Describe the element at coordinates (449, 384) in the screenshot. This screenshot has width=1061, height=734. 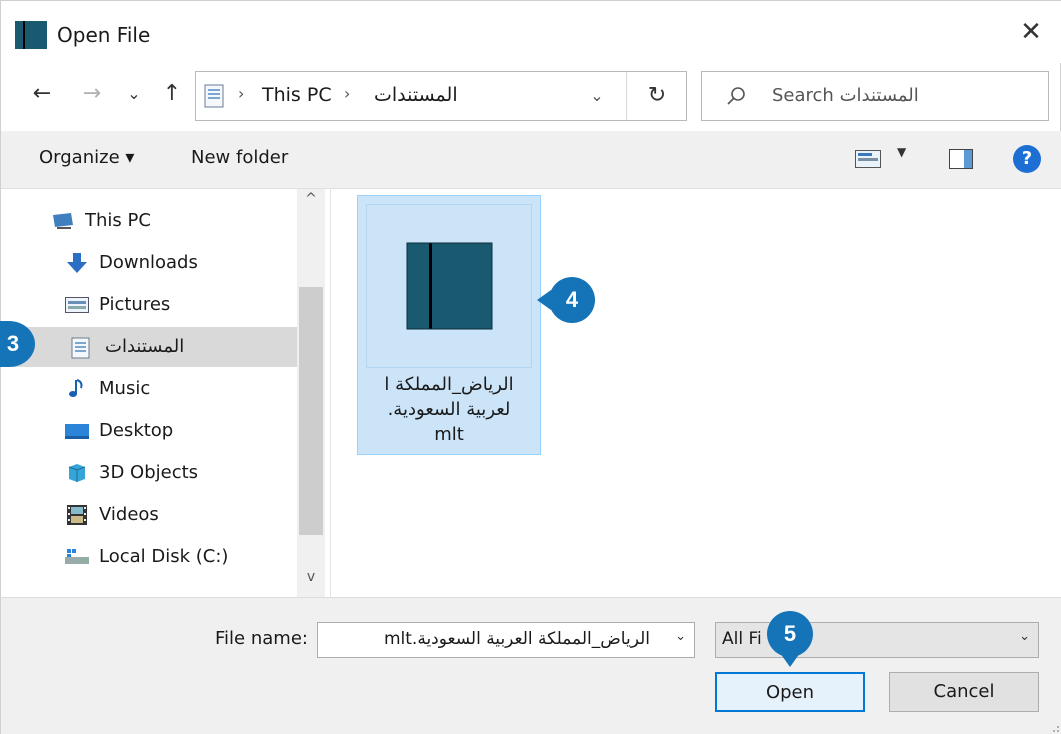
I see `file-name-line: الرياض_المملكة ا` at that location.